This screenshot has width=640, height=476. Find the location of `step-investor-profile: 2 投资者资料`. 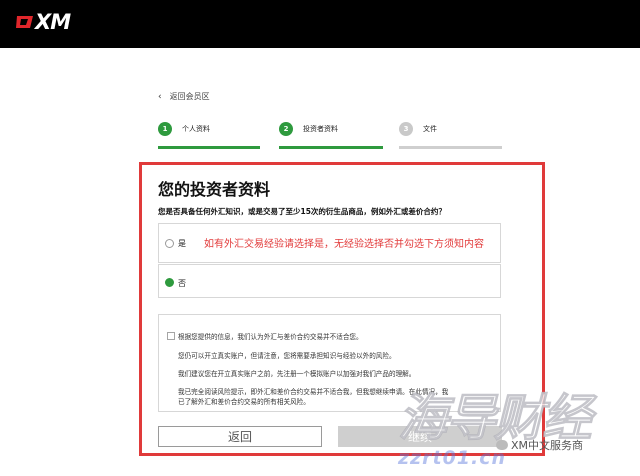

step-investor-profile: 2 投资者资料 is located at coordinates (331, 135).